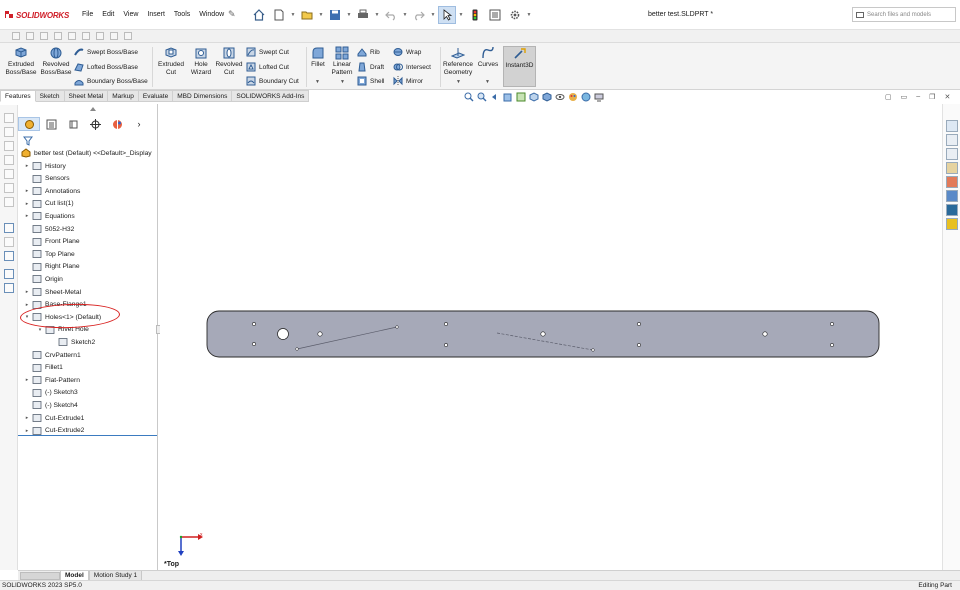 The width and height of the screenshot is (960, 590). I want to click on tree-item: Fillet1, so click(42, 368).